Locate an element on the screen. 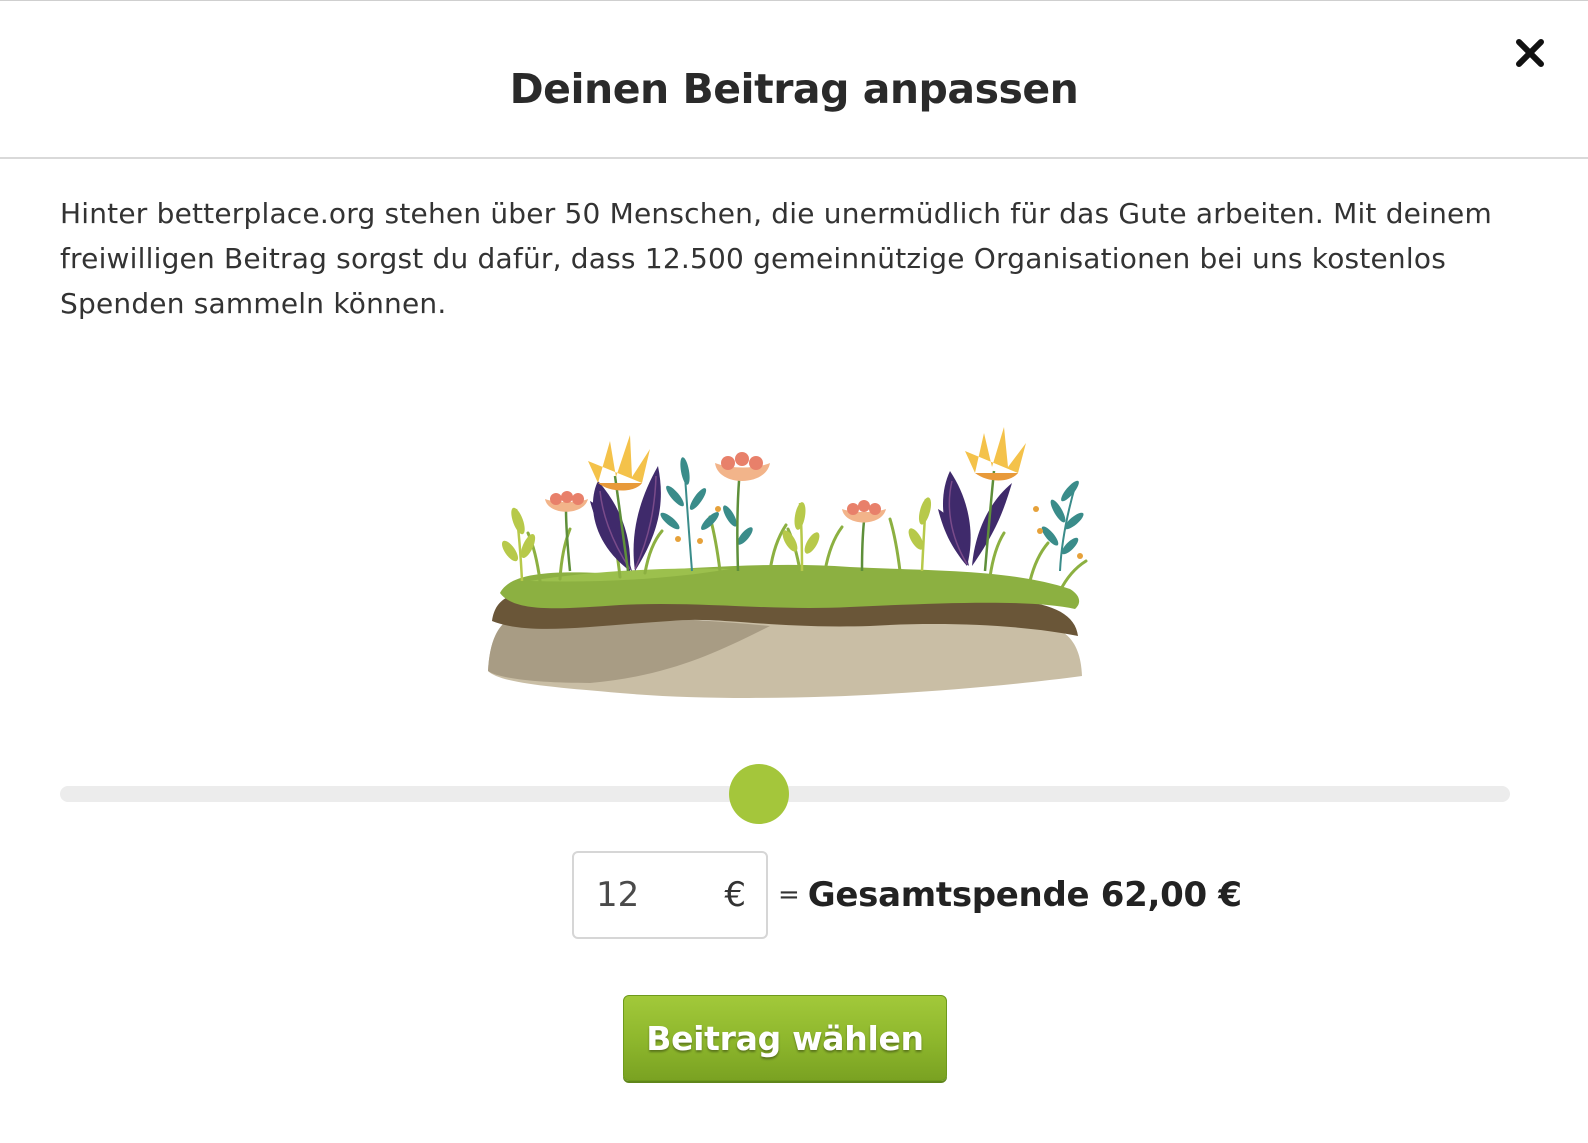 The image size is (1588, 1143). equals-sign: = is located at coordinates (789, 895).